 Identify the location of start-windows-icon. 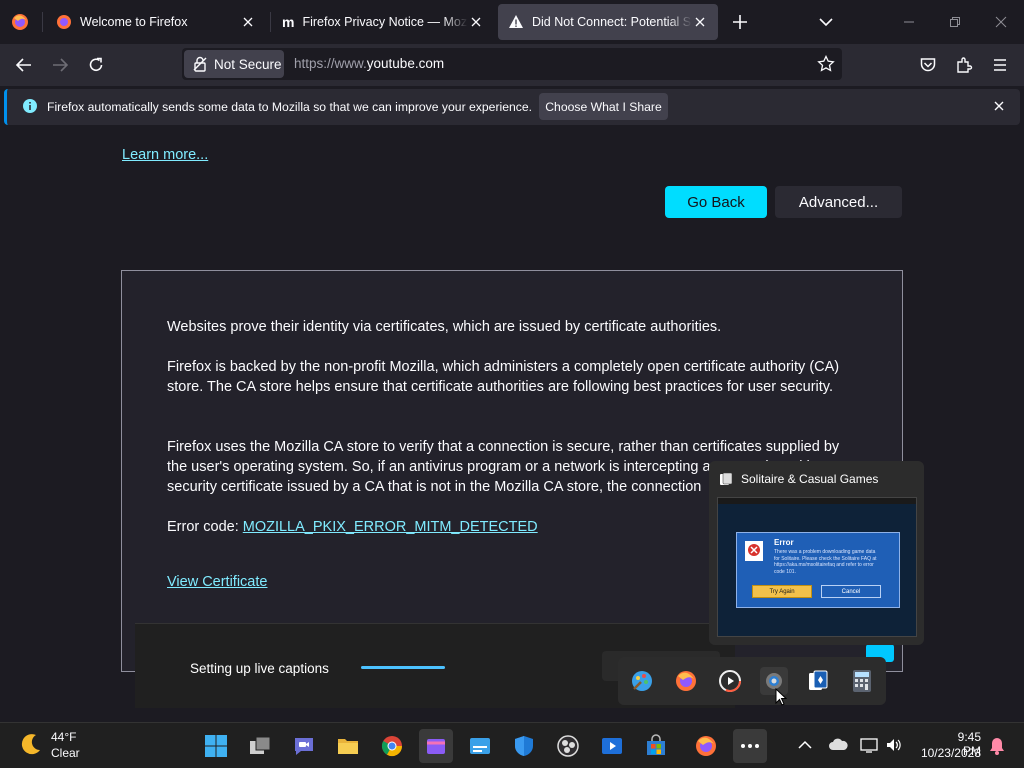
(216, 746).